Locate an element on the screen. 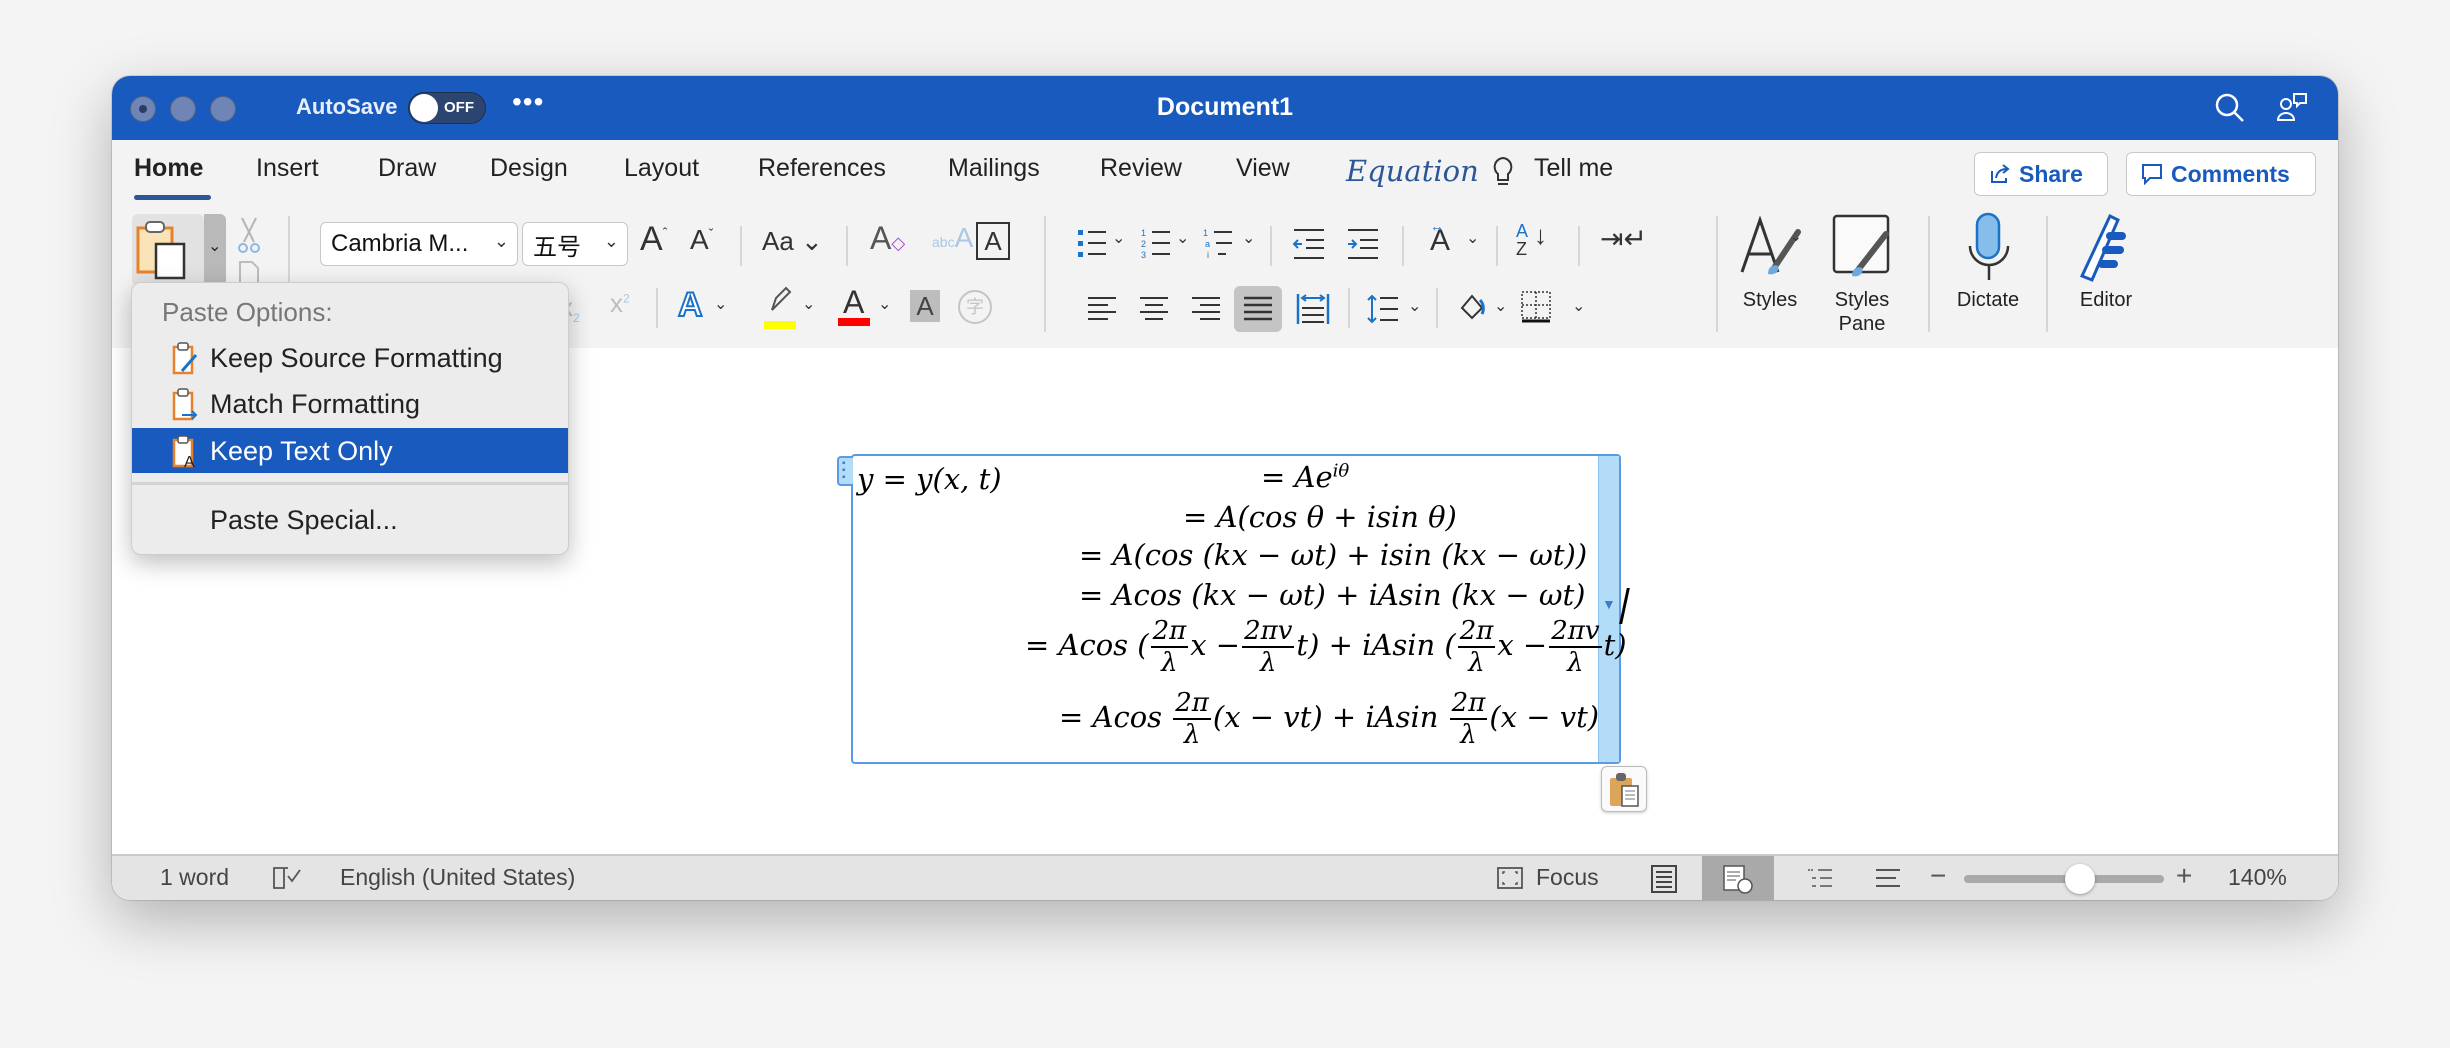 This screenshot has width=2450, height=1048. font-color-button: A is located at coordinates (854, 305).